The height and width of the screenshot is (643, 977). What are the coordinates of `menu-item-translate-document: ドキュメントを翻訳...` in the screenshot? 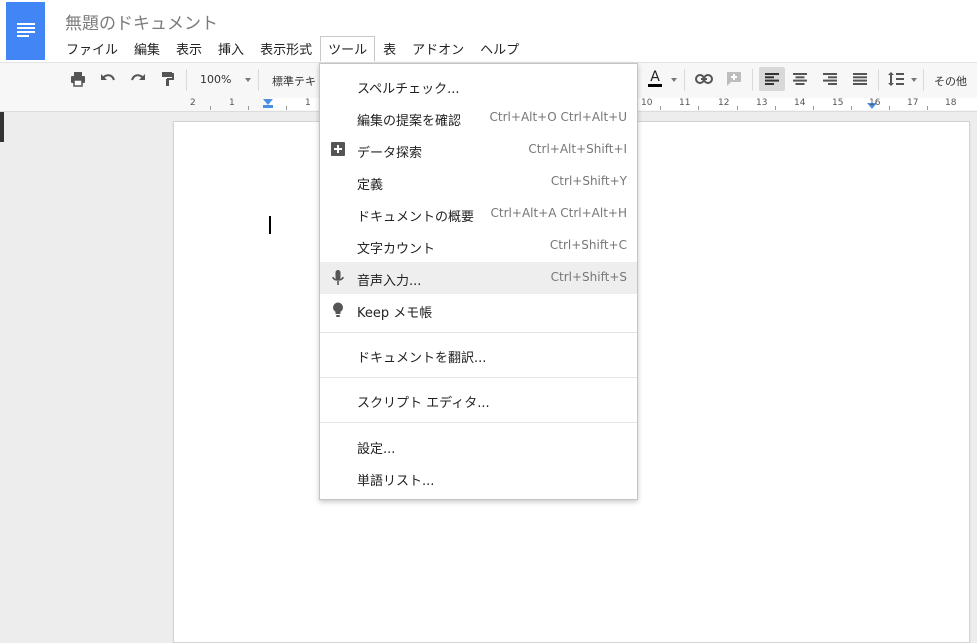 It's located at (478, 355).